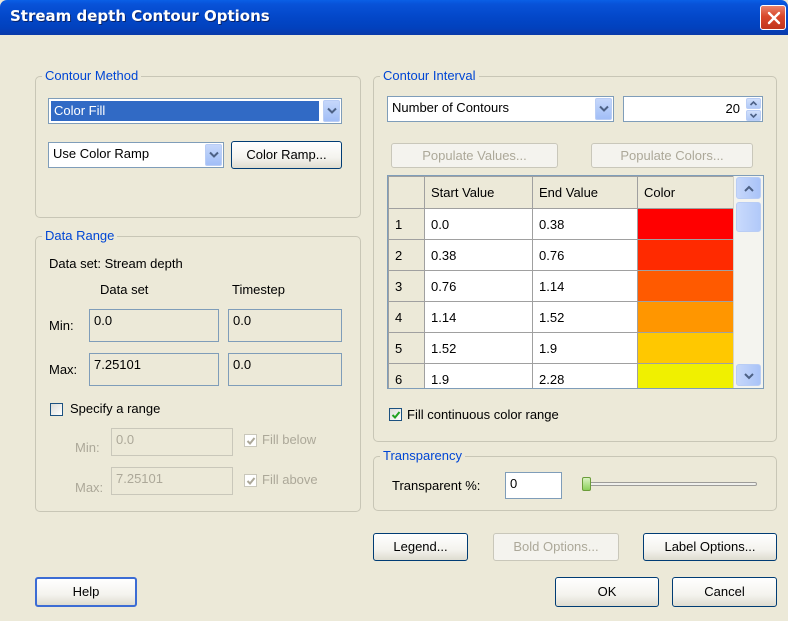  I want to click on table-row: 6 1.9 2.28, so click(561, 375).